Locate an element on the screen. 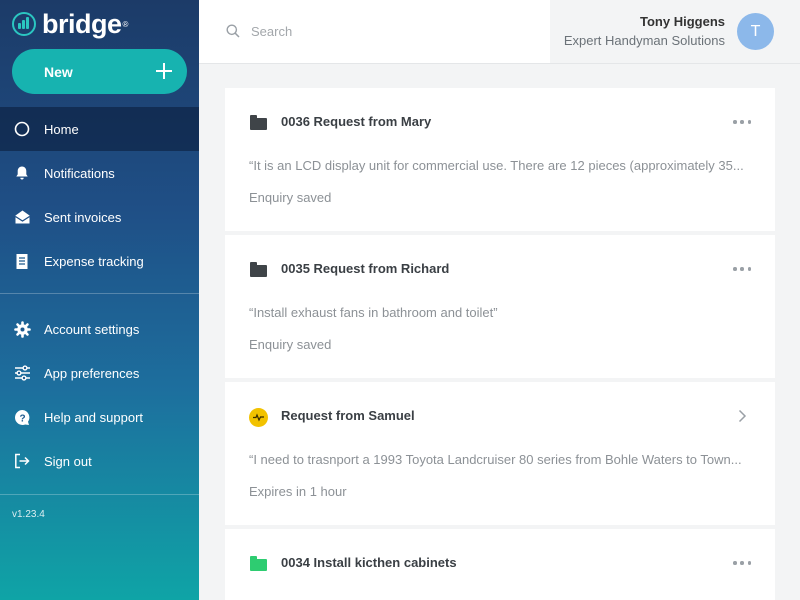 This screenshot has width=800, height=600. envelope-icon is located at coordinates (22, 217).